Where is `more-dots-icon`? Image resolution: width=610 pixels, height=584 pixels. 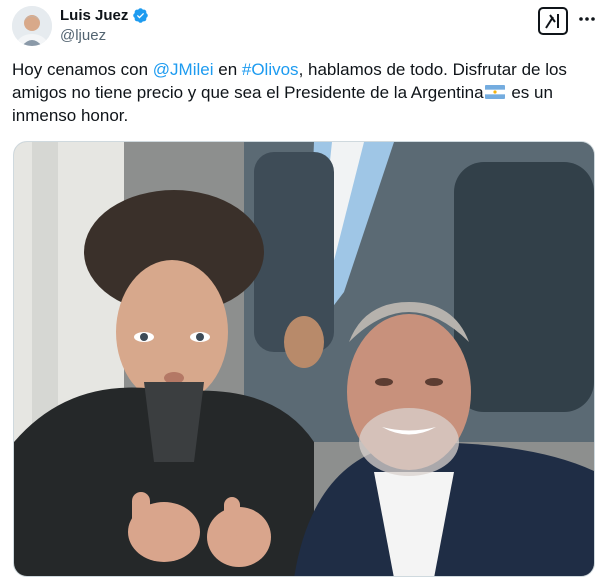 more-dots-icon is located at coordinates (587, 19).